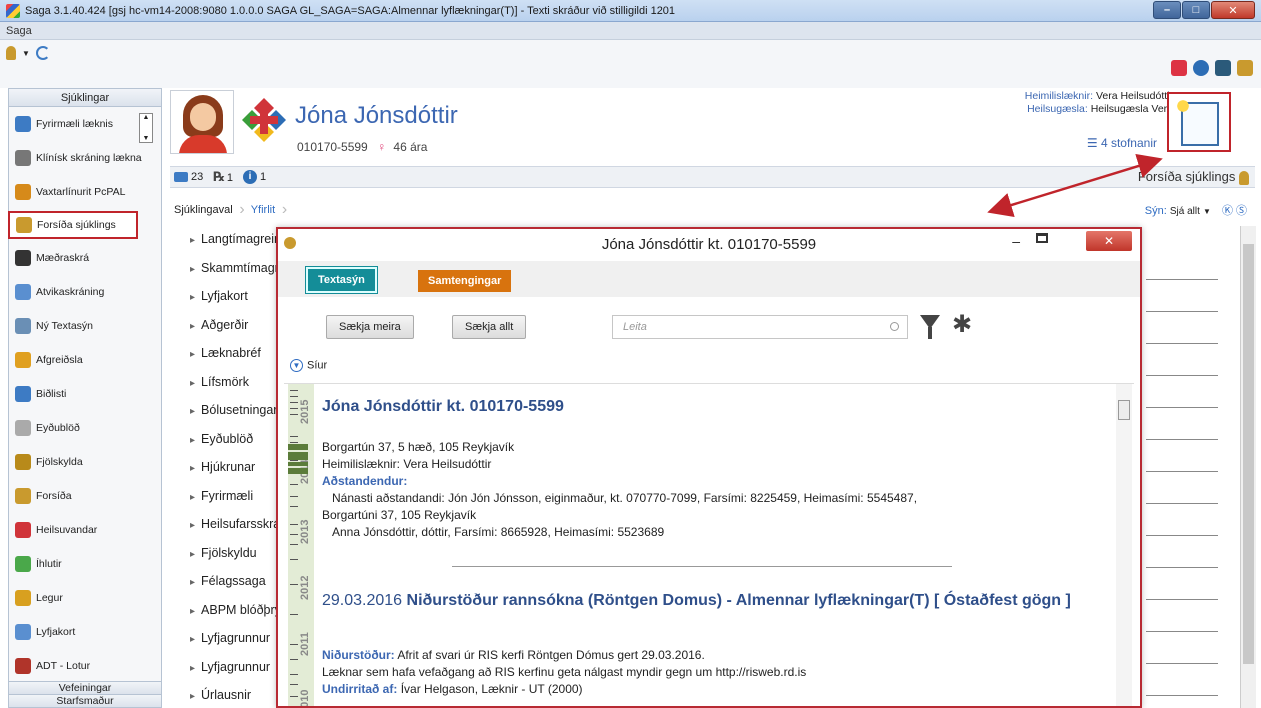 This screenshot has height=708, width=1261. What do you see at coordinates (702, 566) in the screenshot?
I see `entry-separator` at bounding box center [702, 566].